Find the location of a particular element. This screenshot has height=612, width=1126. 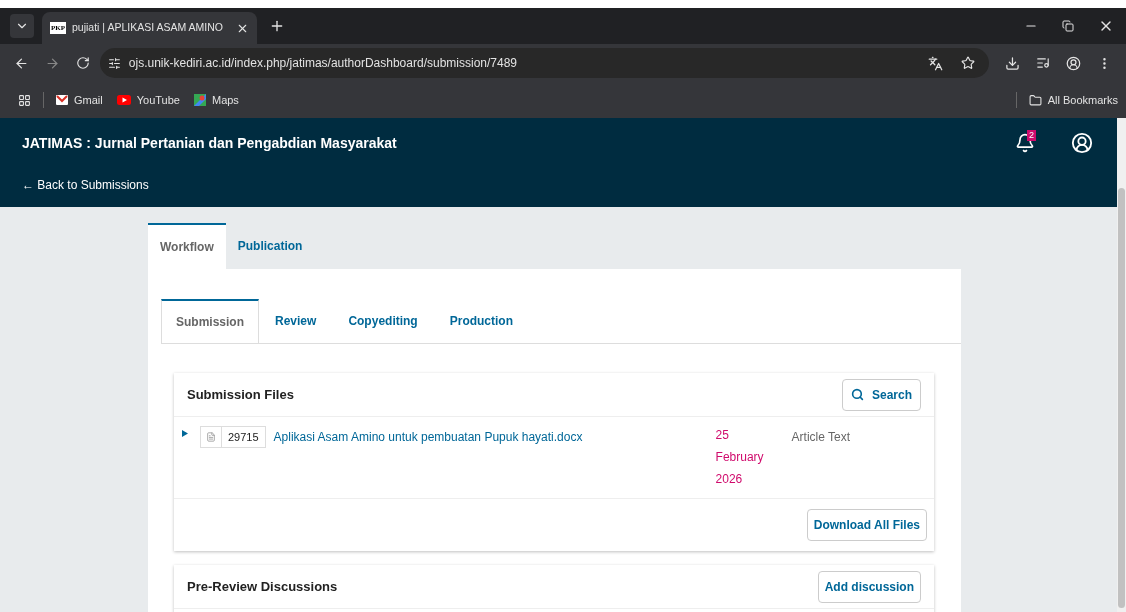

back-icon is located at coordinates (21, 63).